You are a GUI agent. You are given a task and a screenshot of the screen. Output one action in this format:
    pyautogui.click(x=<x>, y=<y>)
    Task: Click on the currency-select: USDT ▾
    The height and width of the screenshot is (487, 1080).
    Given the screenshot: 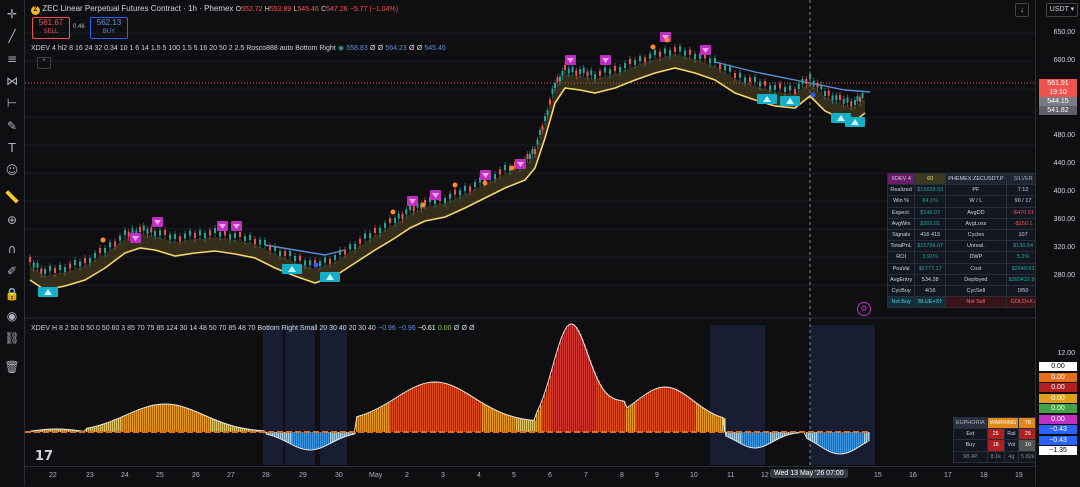 What is the action you would take?
    pyautogui.click(x=1062, y=10)
    